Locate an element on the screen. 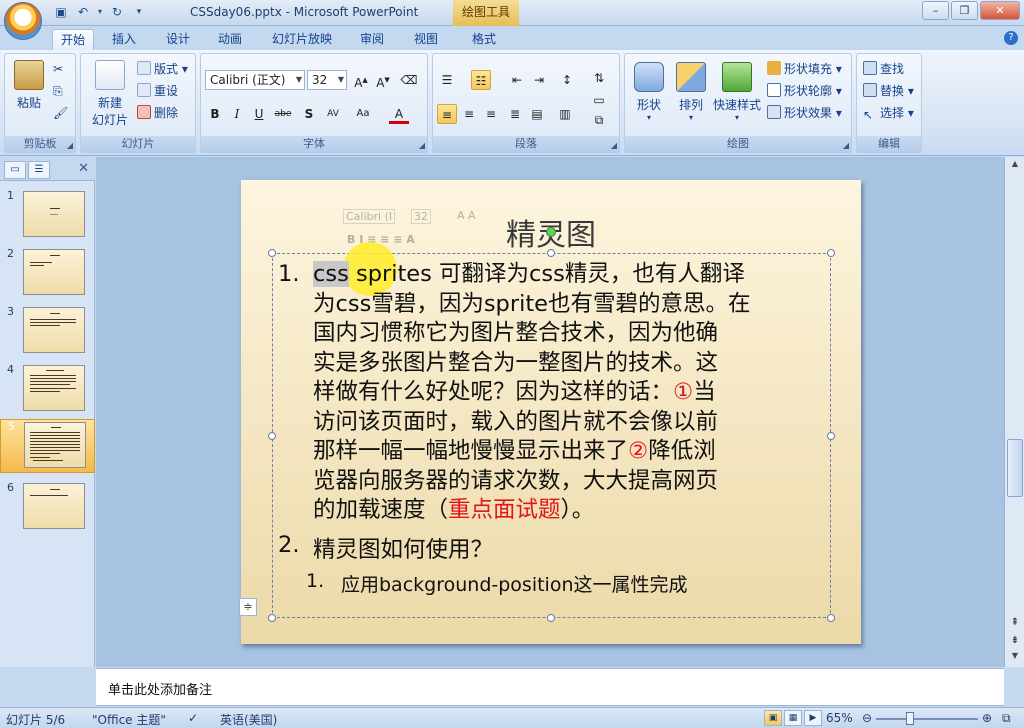 Image resolution: width=1024 pixels, height=728 pixels. paragraph-launcher-icon: ◢ is located at coordinates (614, 145).